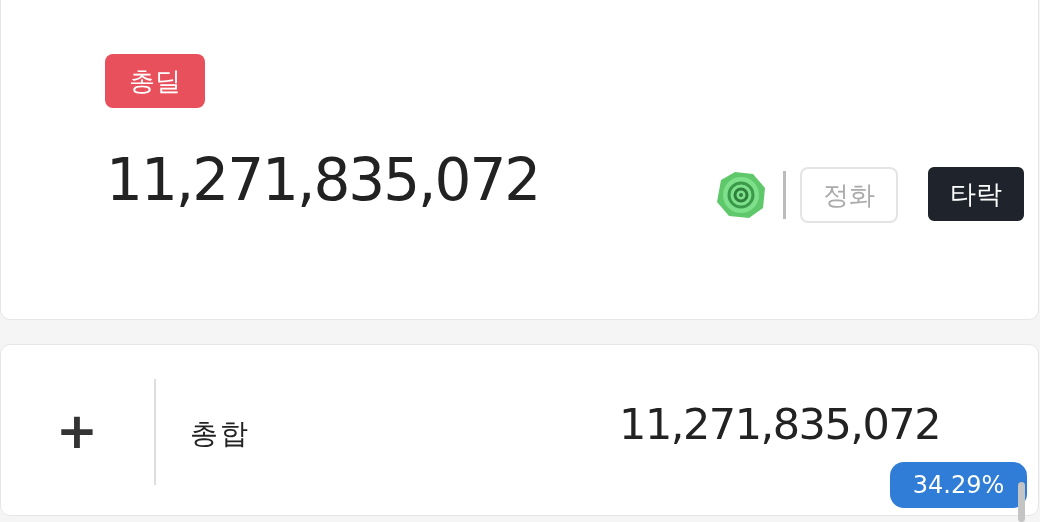 Image resolution: width=1040 pixels, height=522 pixels. What do you see at coordinates (155, 81) in the screenshot?
I see `badge: 총딜` at bounding box center [155, 81].